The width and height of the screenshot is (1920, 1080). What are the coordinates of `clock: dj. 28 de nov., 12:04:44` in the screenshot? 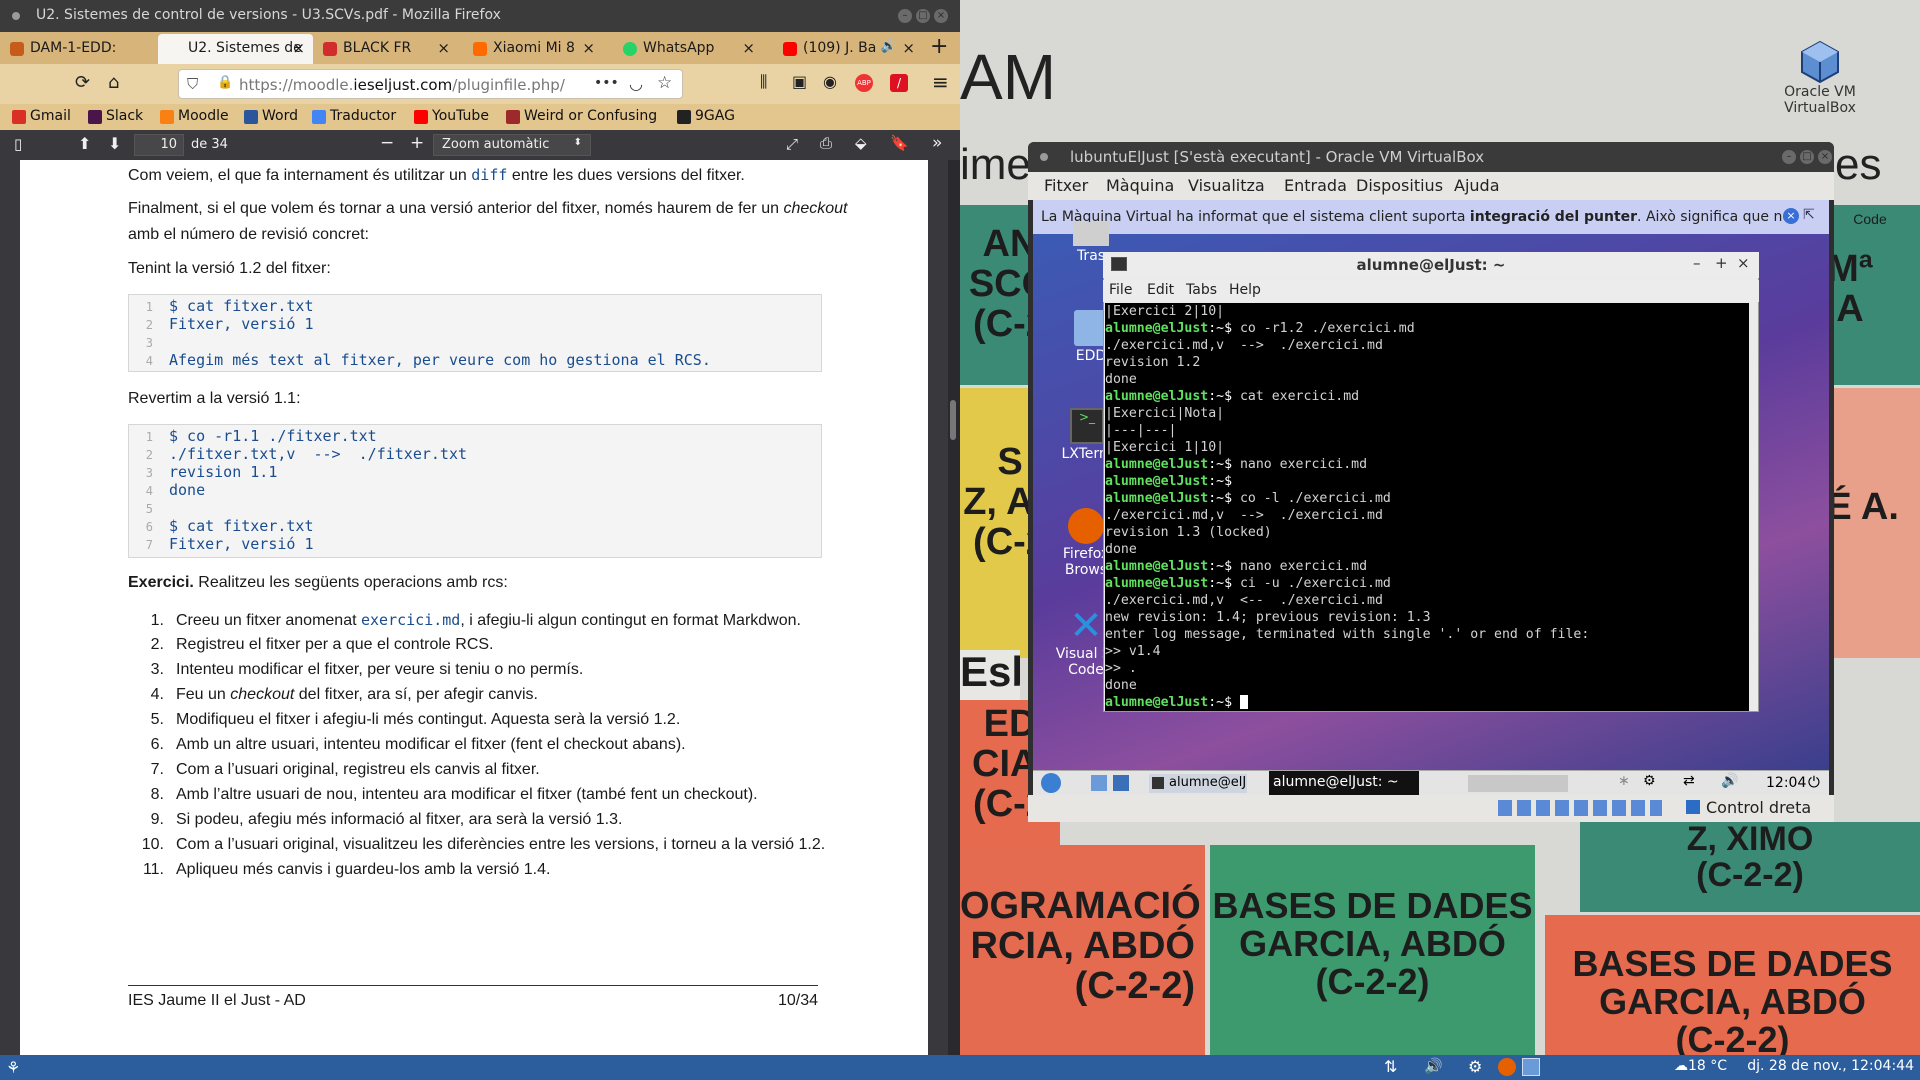 It's located at (1830, 1066).